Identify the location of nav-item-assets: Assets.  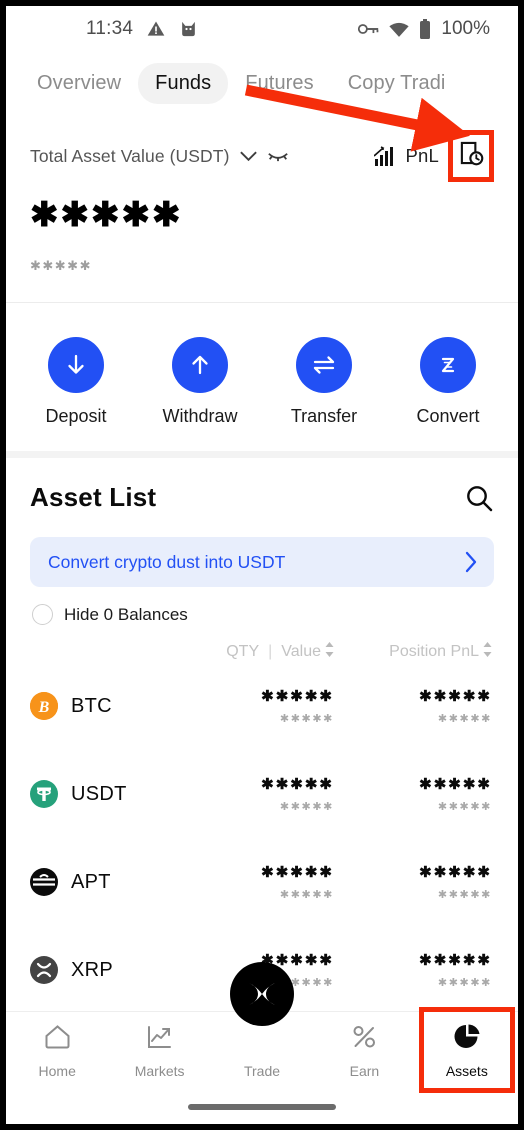
(467, 1050).